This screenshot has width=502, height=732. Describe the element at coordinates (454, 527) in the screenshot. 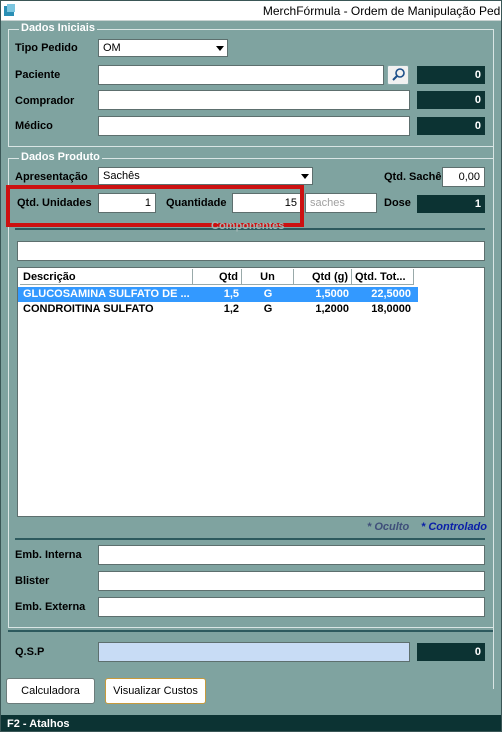

I see `legend-controlado: * Controlado` at that location.